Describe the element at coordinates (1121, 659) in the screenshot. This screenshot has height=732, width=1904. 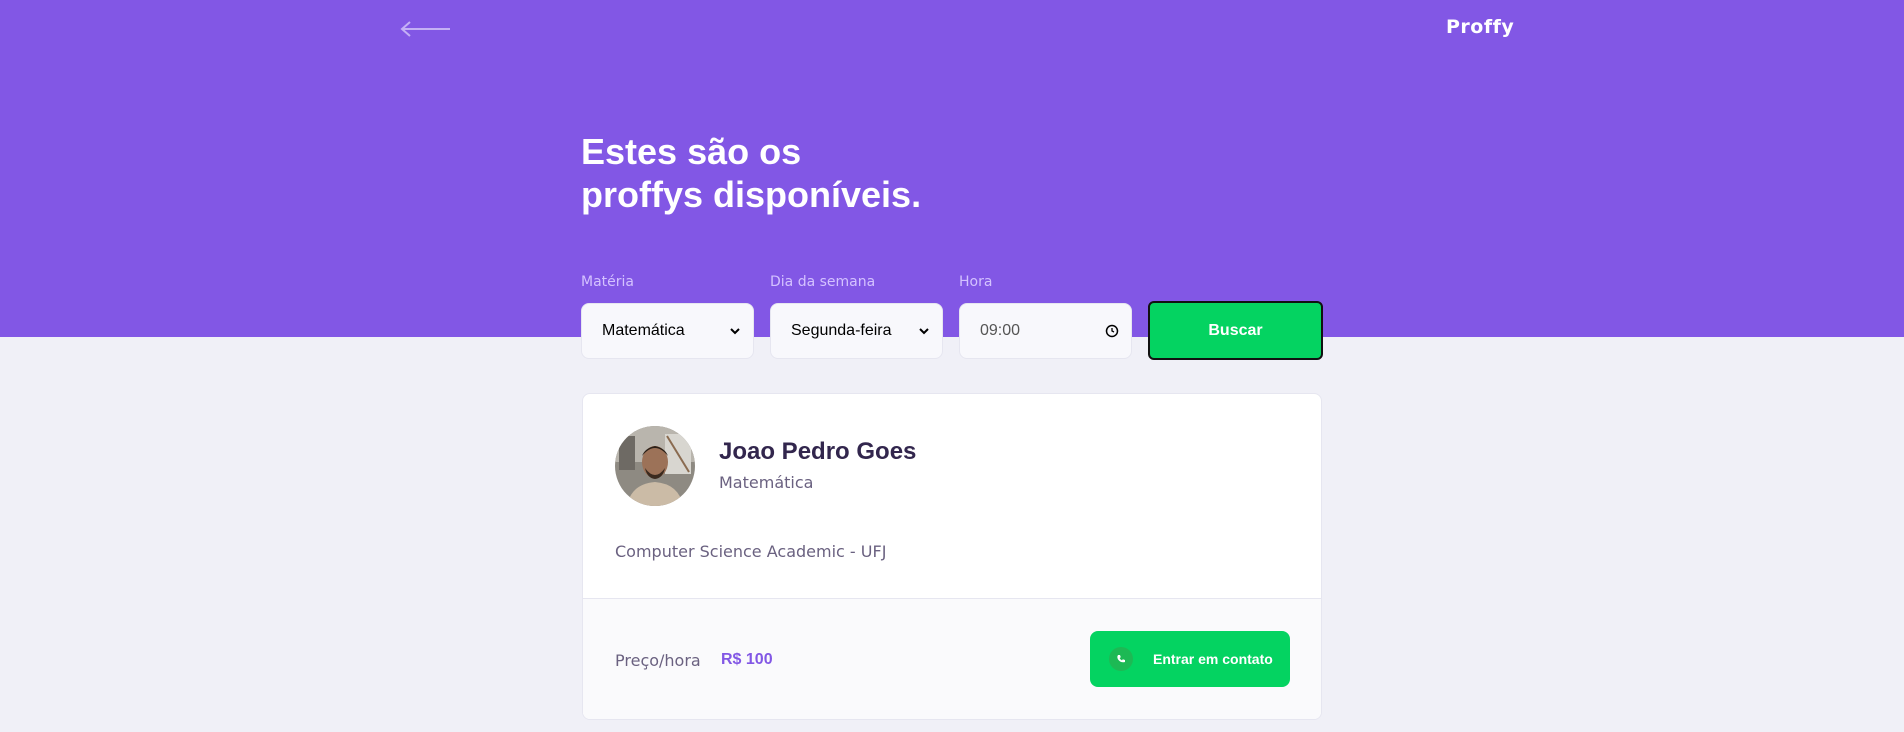
I see `whatsapp-icon` at that location.